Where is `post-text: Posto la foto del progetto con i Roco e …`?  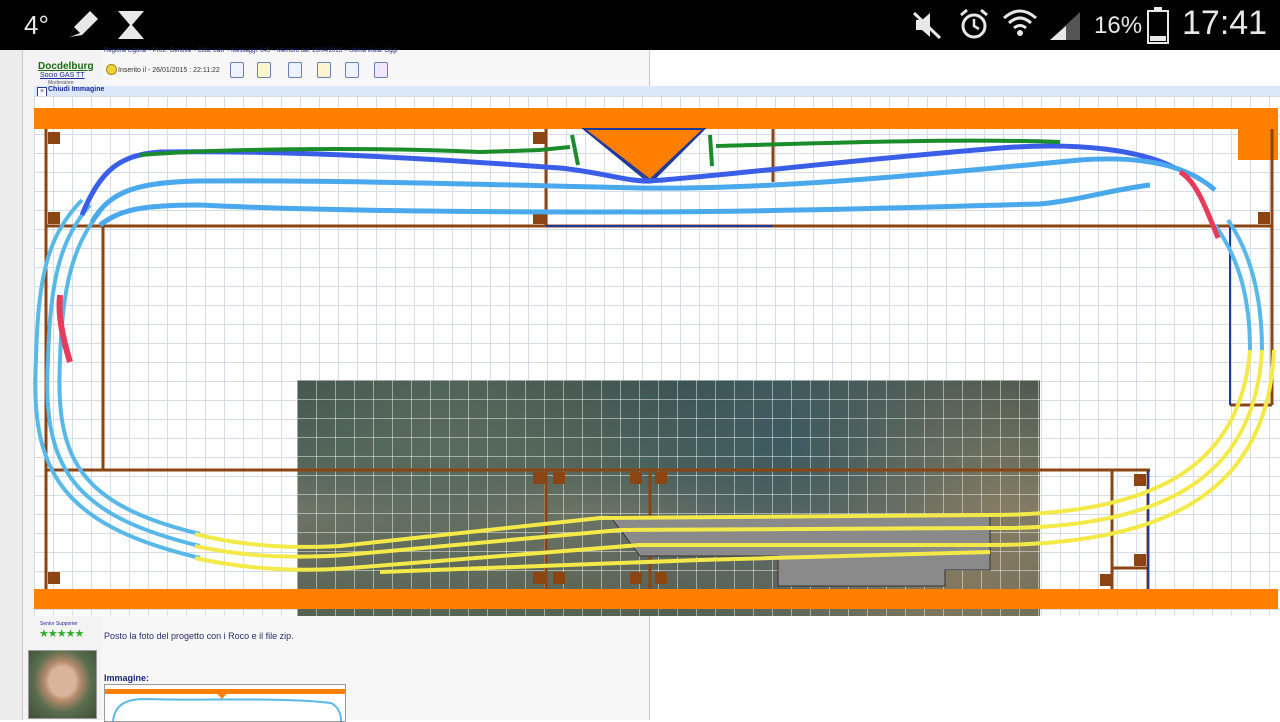 post-text: Posto la foto del progetto con i Roco e … is located at coordinates (199, 636).